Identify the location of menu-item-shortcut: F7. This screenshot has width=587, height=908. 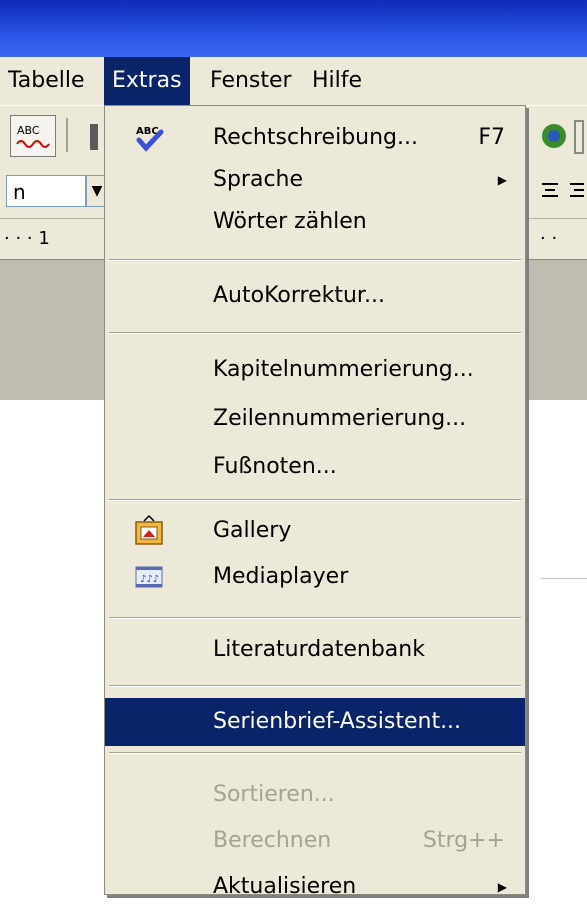
(491, 137).